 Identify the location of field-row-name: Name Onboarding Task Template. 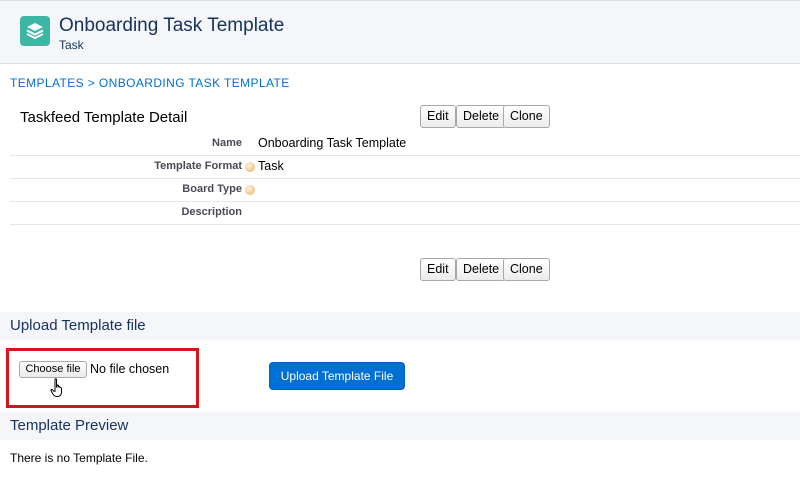
(405, 144).